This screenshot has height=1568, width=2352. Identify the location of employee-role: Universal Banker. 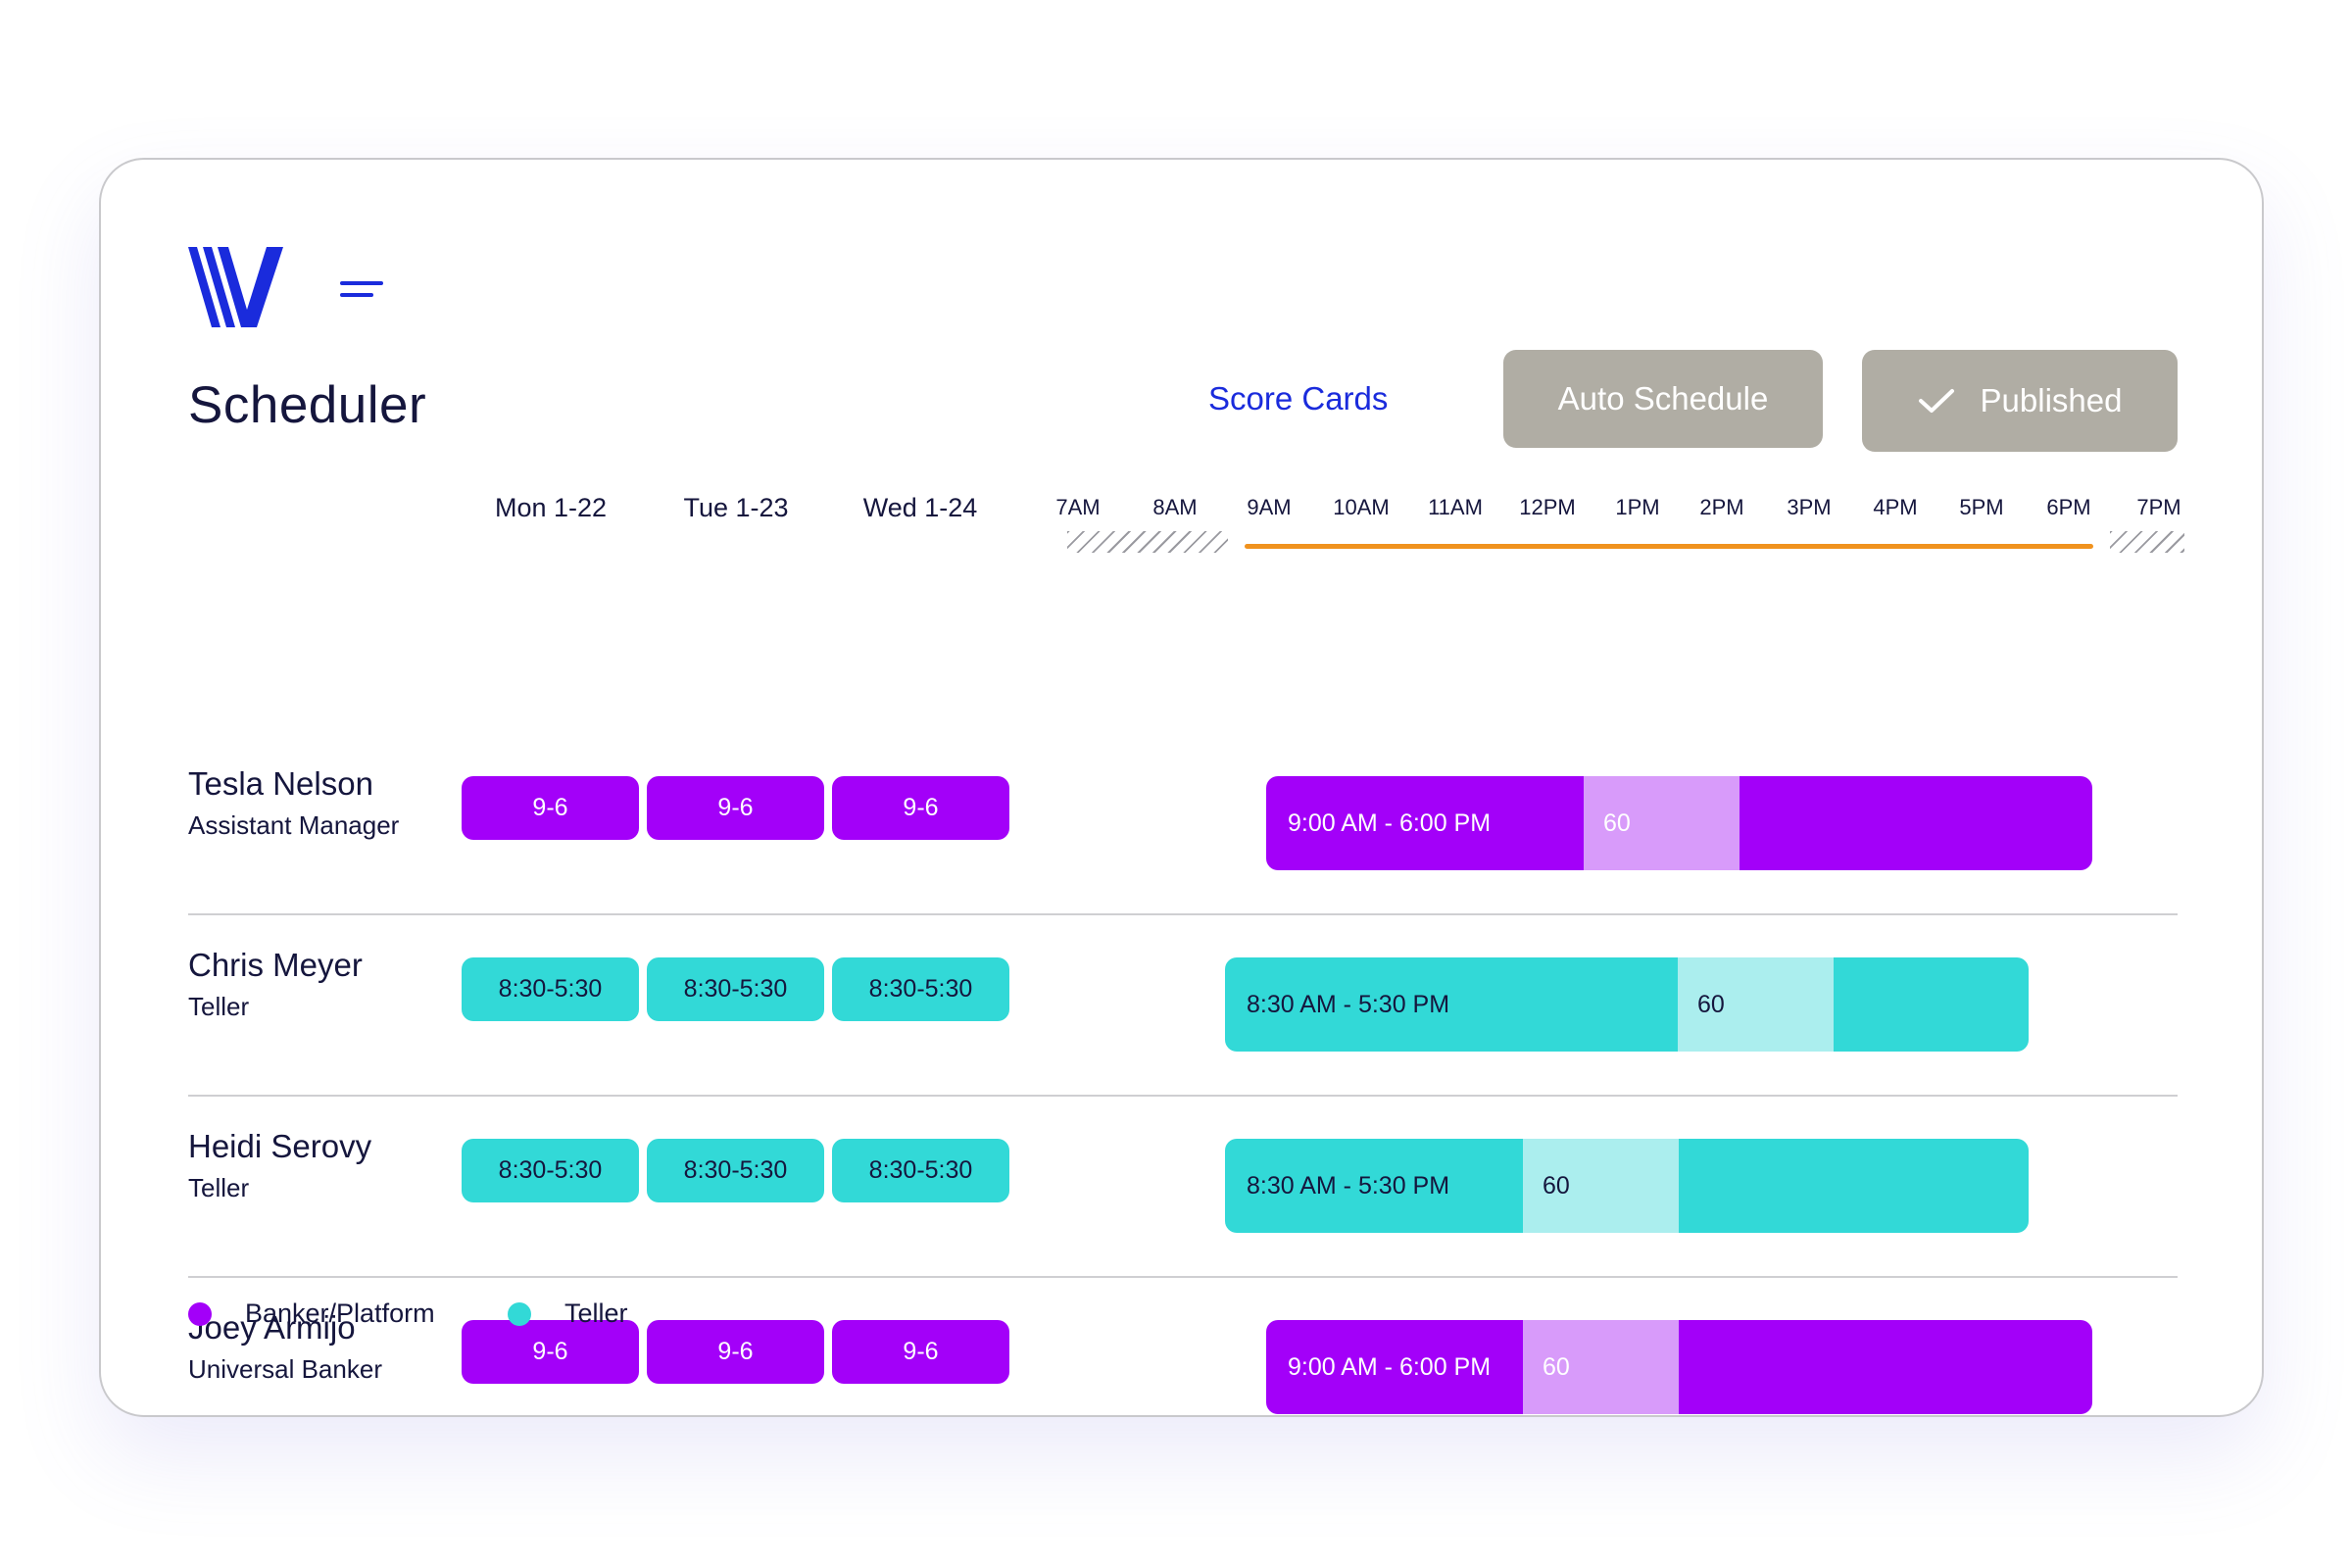
(285, 1369).